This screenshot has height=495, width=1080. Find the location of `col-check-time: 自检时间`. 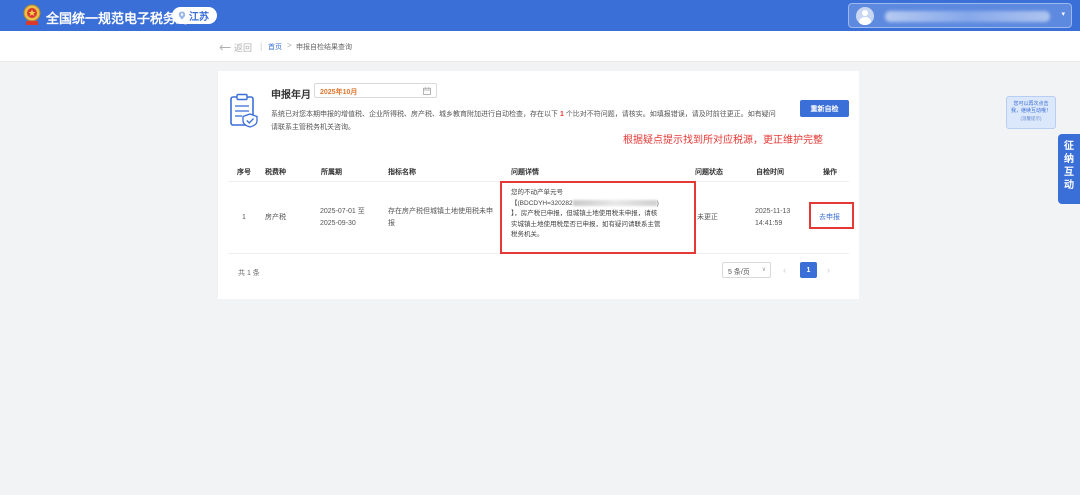

col-check-time: 自检时间 is located at coordinates (770, 172).